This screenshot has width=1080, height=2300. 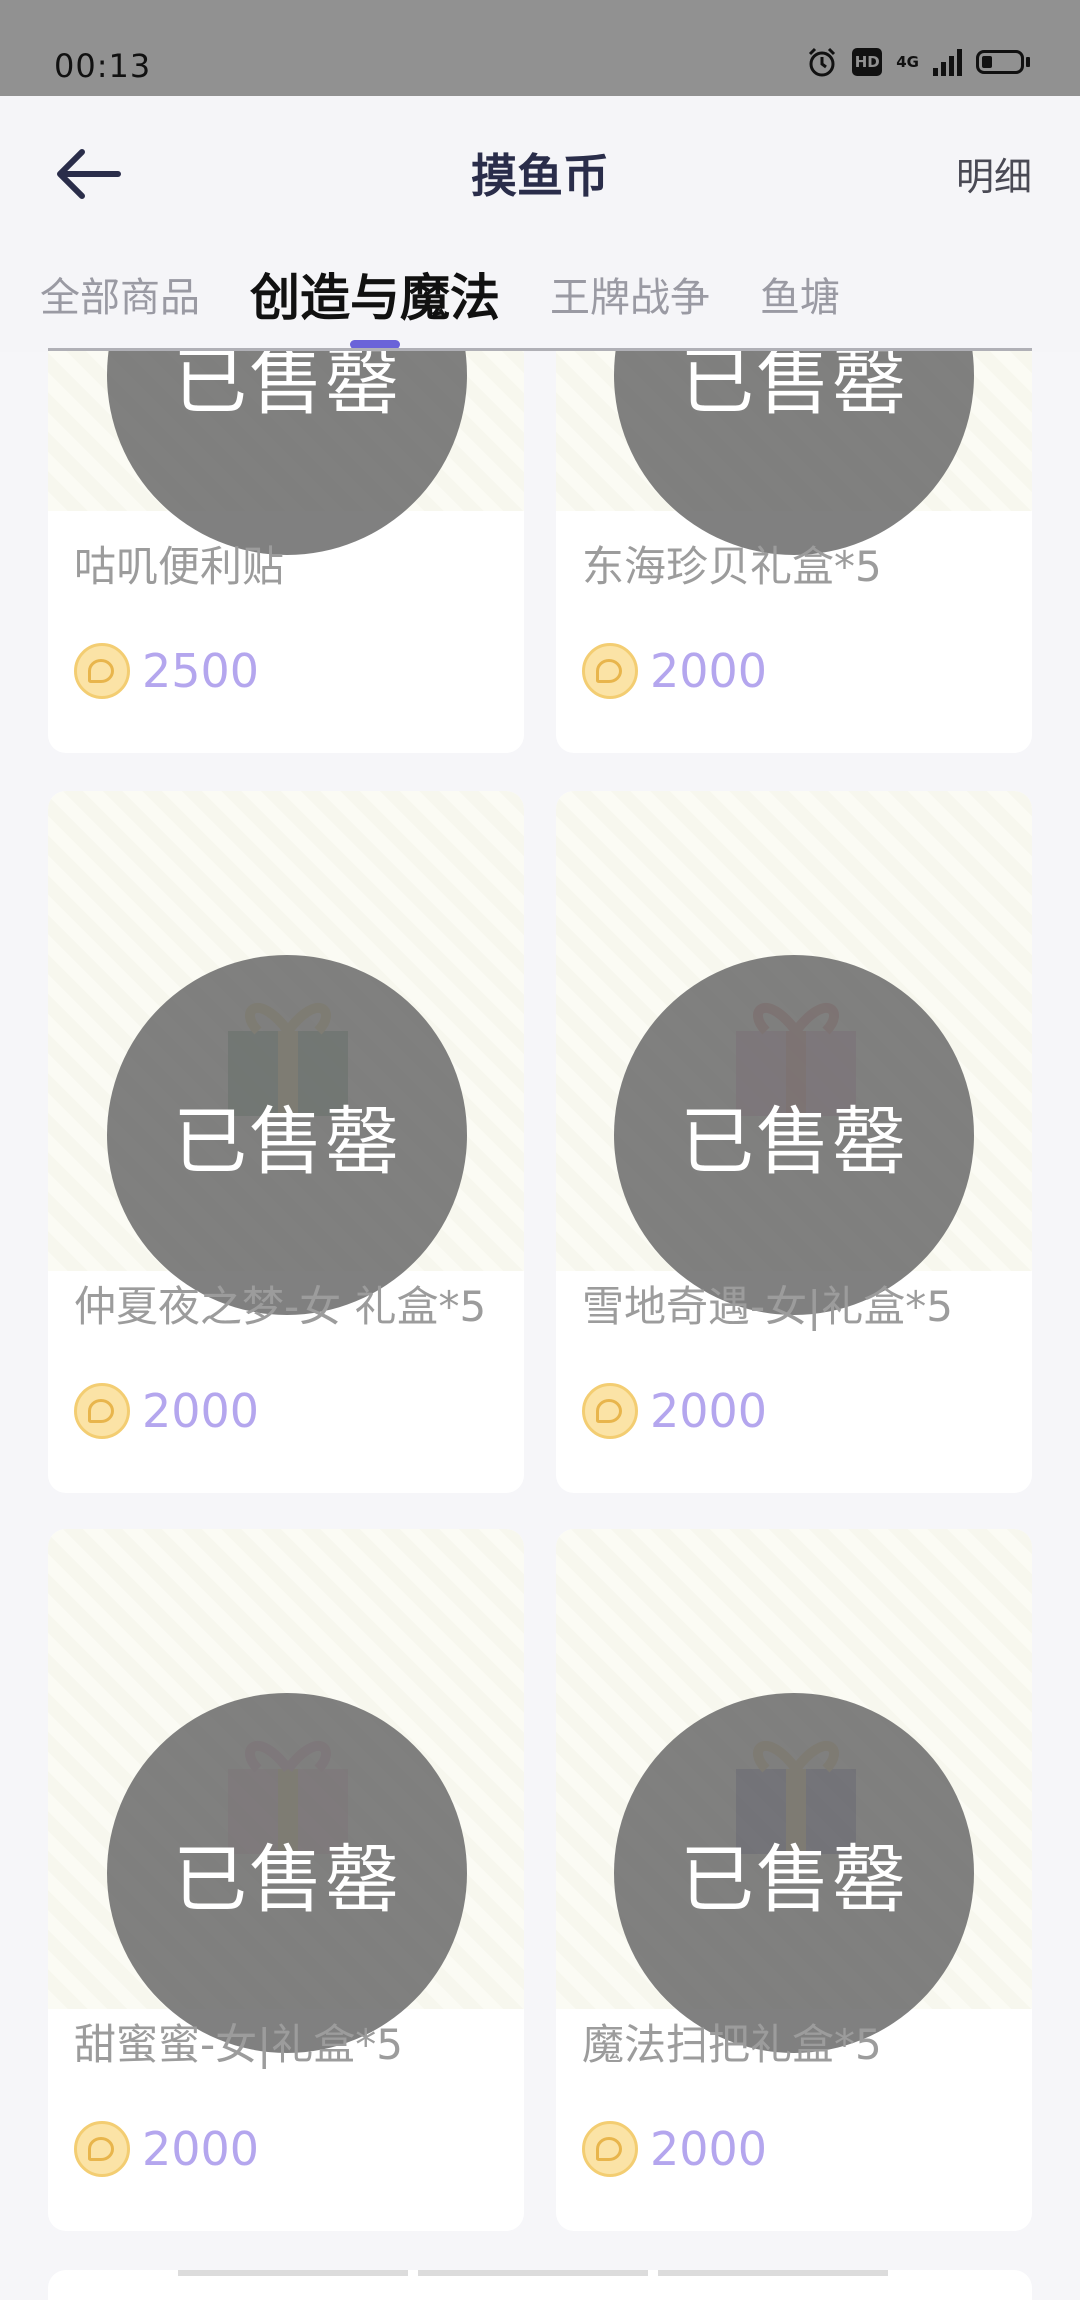 I want to click on status-bar: 00:13 HD 4G, so click(x=540, y=48).